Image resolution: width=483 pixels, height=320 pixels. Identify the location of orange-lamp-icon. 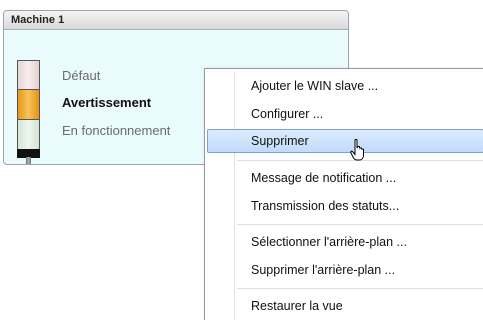
(28, 104).